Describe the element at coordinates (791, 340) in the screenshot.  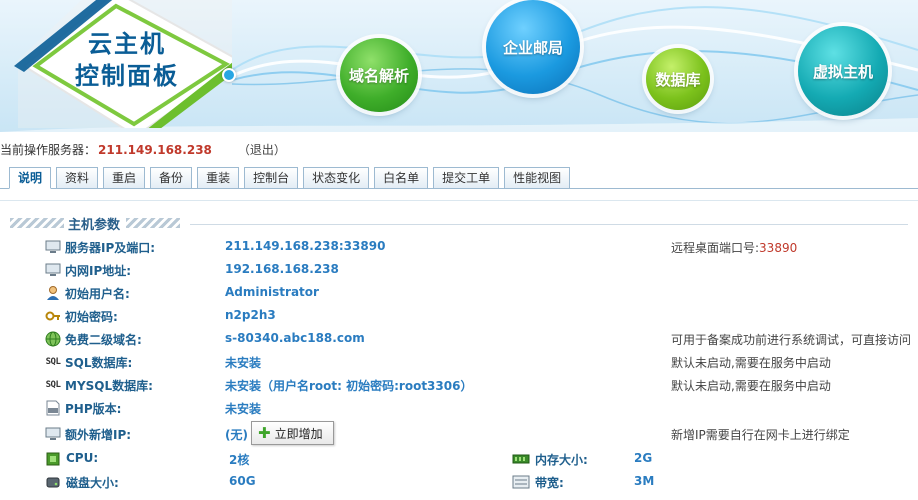
I see `row-note: 可用于备案成功前进行系统调试，可直接访问` at that location.